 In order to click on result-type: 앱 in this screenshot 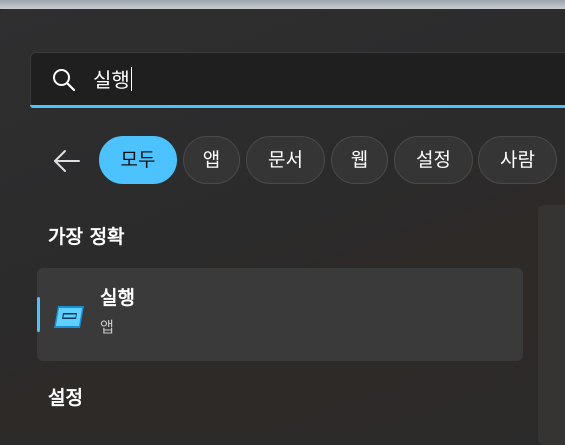, I will do `click(107, 327)`.